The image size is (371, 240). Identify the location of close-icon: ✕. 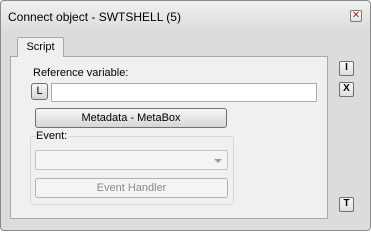
(356, 16).